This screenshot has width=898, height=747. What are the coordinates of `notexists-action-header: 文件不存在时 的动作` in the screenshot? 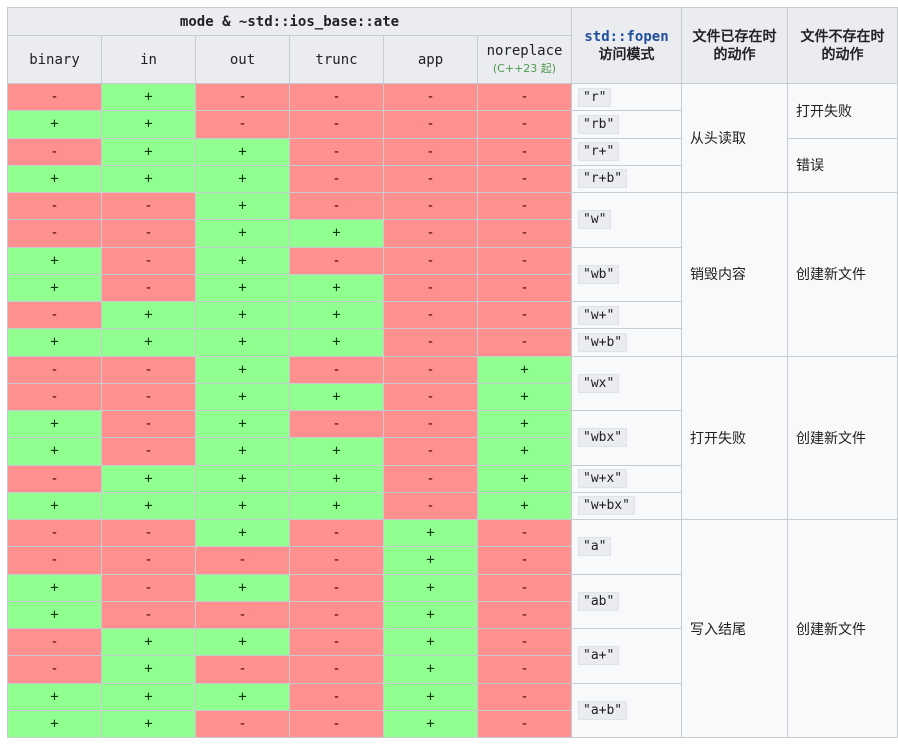 It's located at (843, 46).